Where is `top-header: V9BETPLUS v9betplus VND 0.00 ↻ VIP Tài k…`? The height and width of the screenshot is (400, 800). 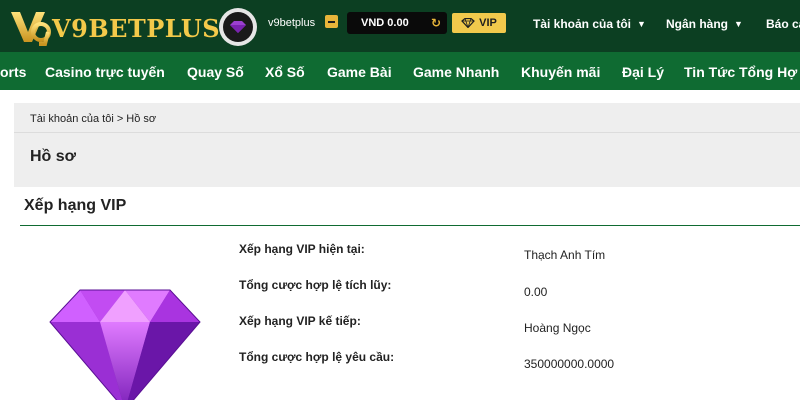 top-header: V9BETPLUS v9betplus VND 0.00 ↻ VIP Tài k… is located at coordinates (400, 26).